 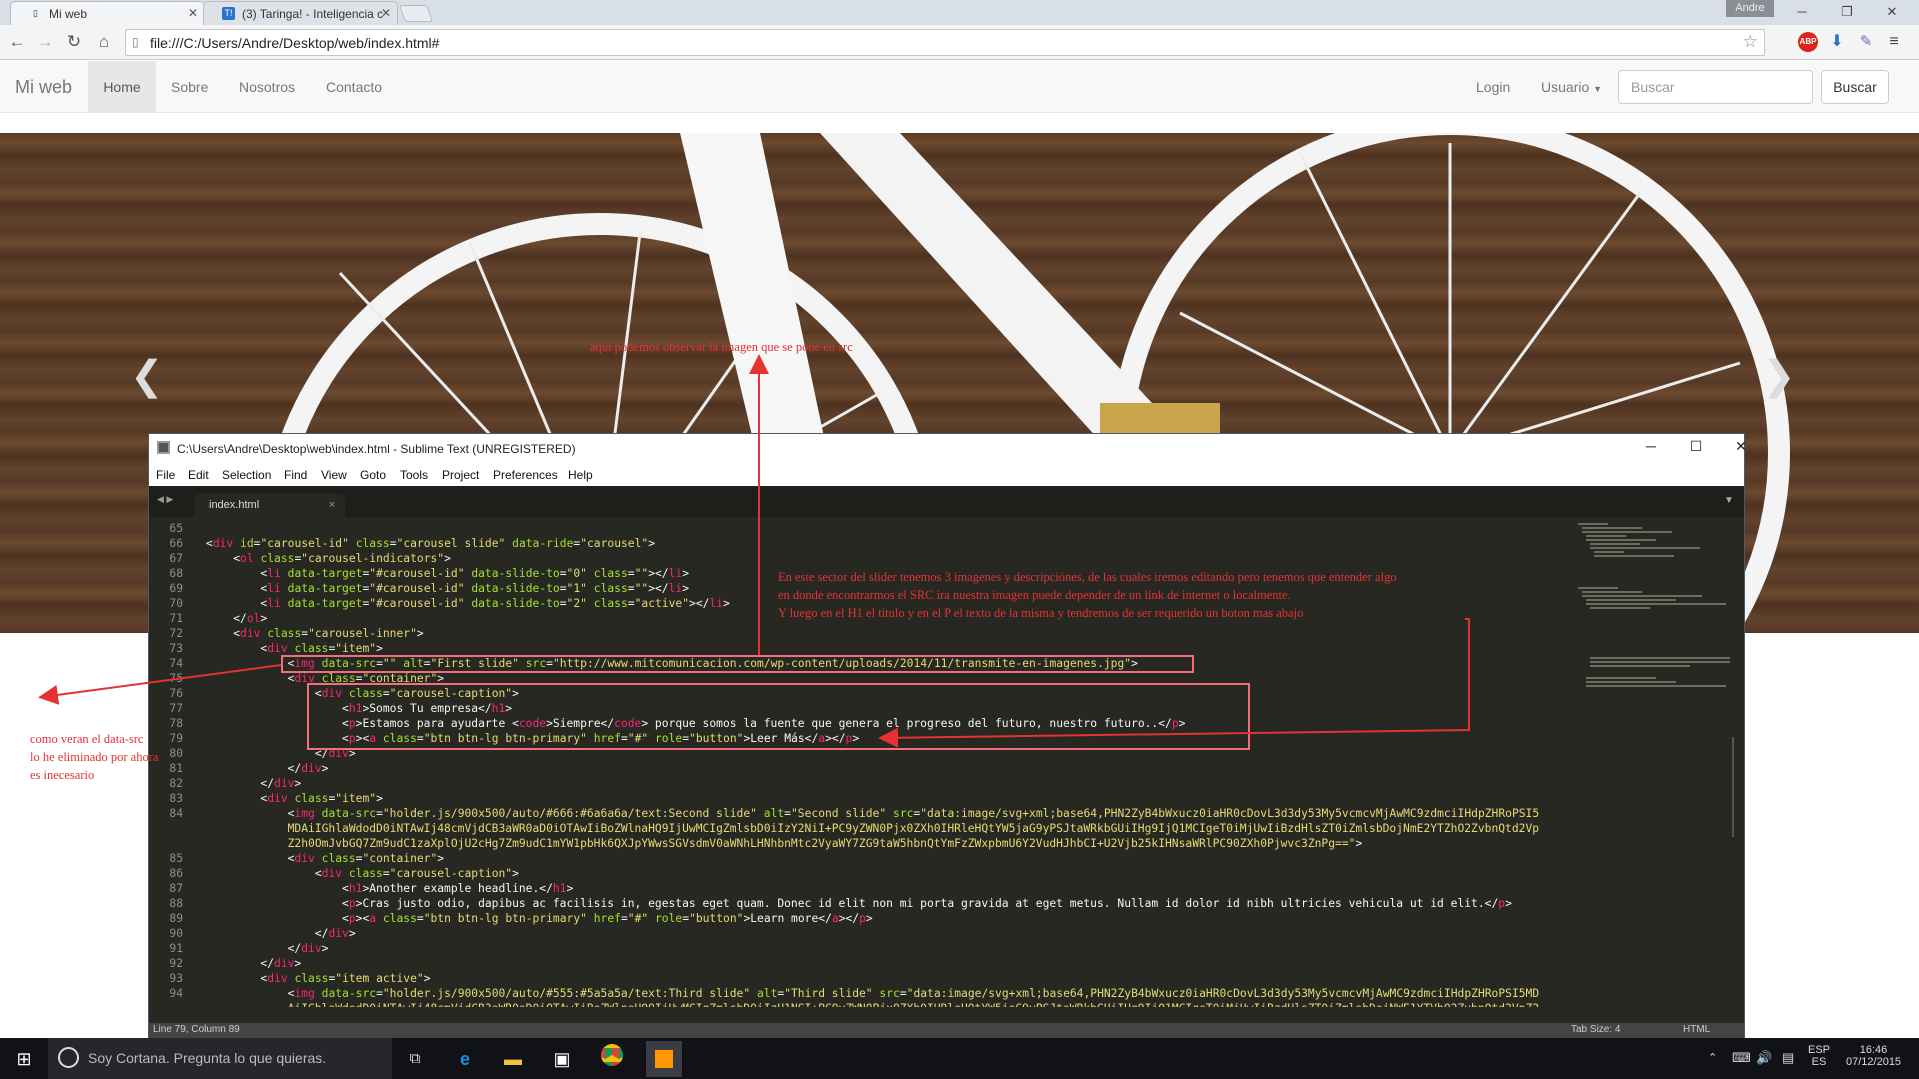 I want to click on nav-usuario-dropdown: Usuario ▼, so click(x=1571, y=87).